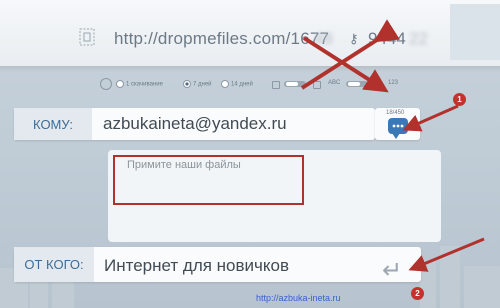  Describe the element at coordinates (354, 38) in the screenshot. I see `key-icon: ⚷` at that location.